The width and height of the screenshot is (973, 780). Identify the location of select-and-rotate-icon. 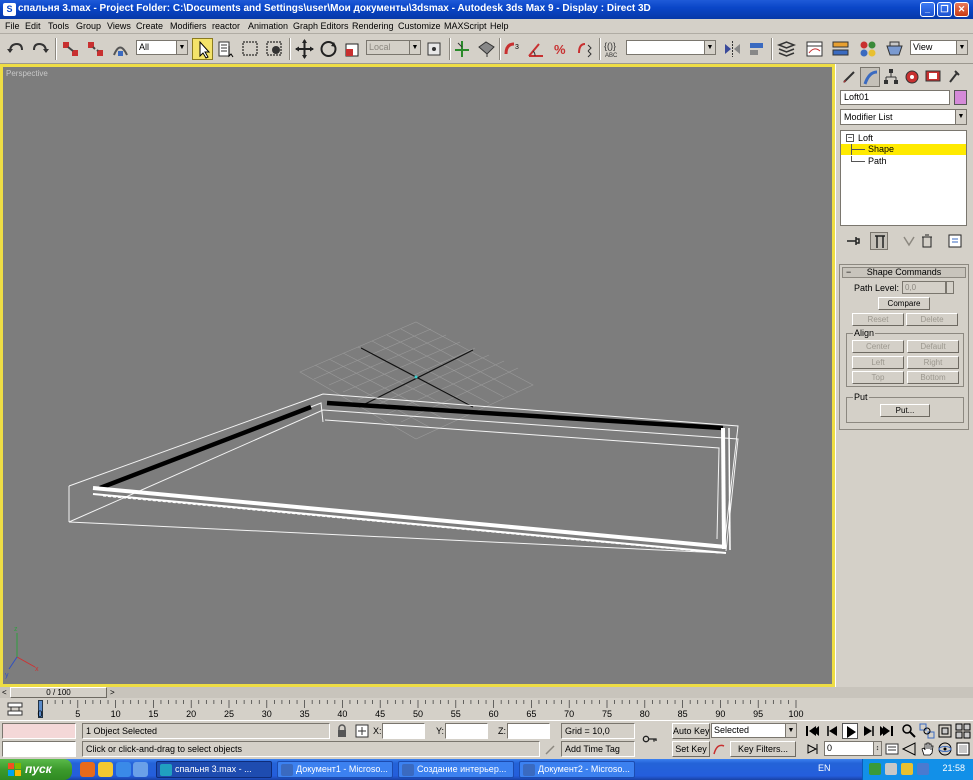
(328, 49).